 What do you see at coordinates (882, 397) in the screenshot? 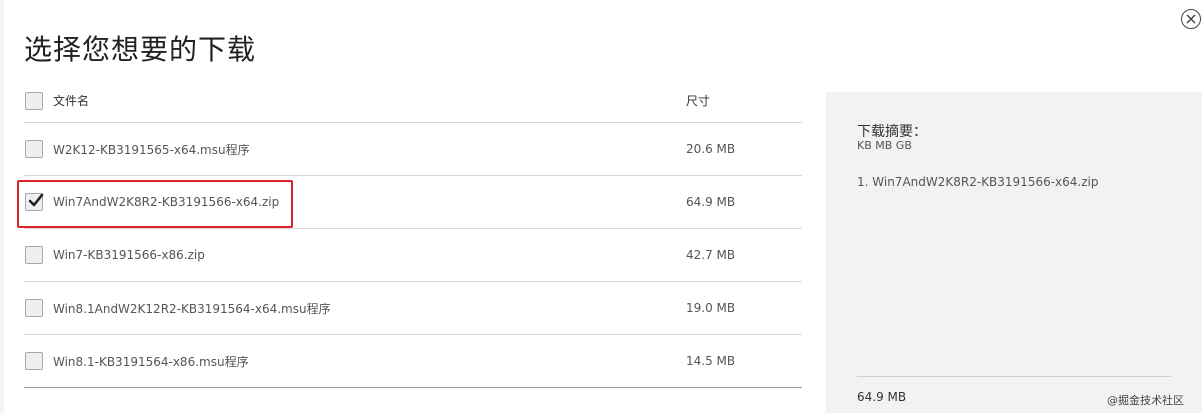
I see `summary-total: 64.9 MB` at bounding box center [882, 397].